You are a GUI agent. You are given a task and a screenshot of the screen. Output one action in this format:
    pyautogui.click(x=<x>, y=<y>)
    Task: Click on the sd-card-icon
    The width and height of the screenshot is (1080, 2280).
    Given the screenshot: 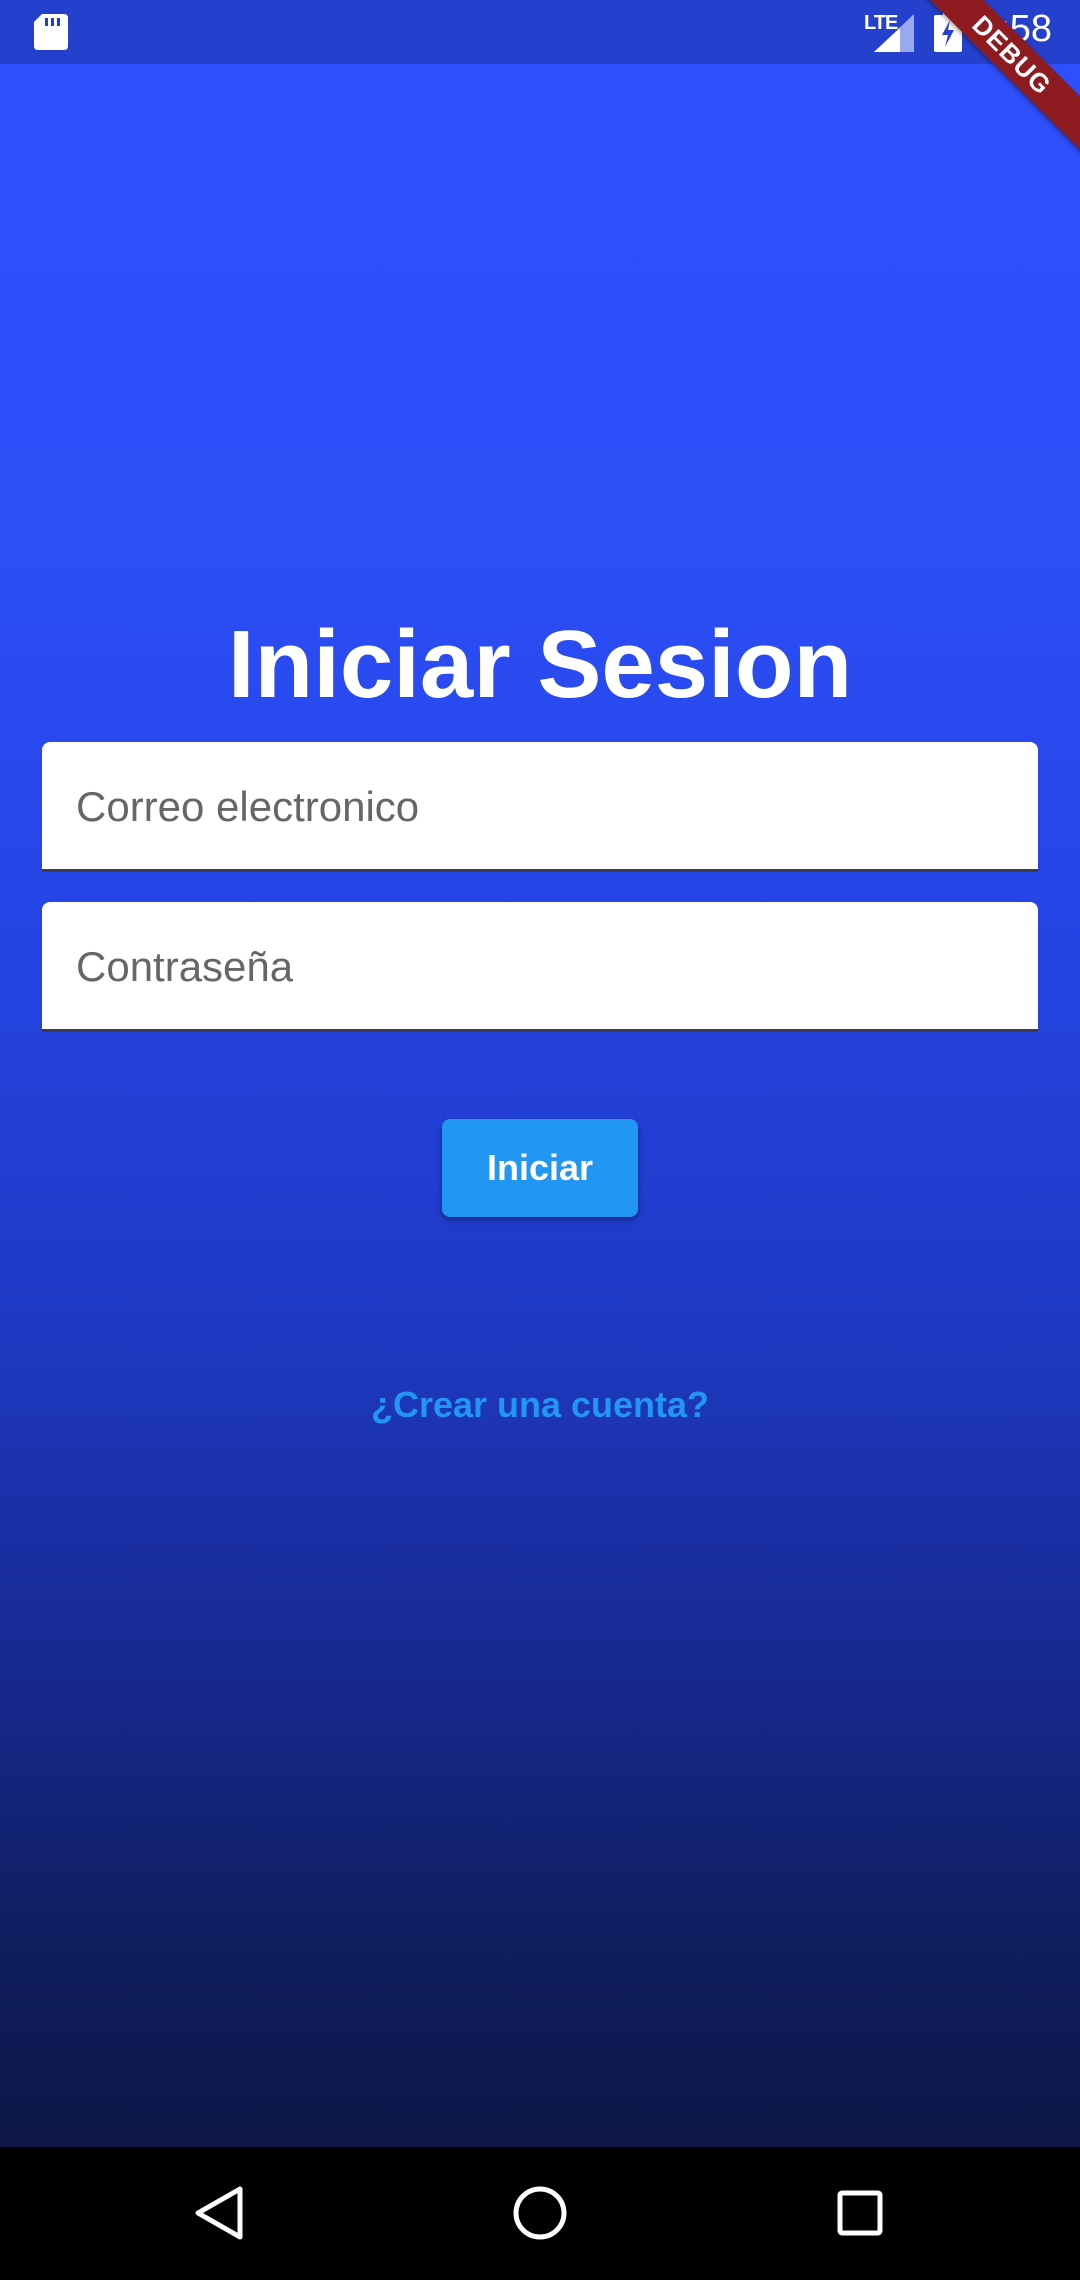 What is the action you would take?
    pyautogui.click(x=51, y=32)
    